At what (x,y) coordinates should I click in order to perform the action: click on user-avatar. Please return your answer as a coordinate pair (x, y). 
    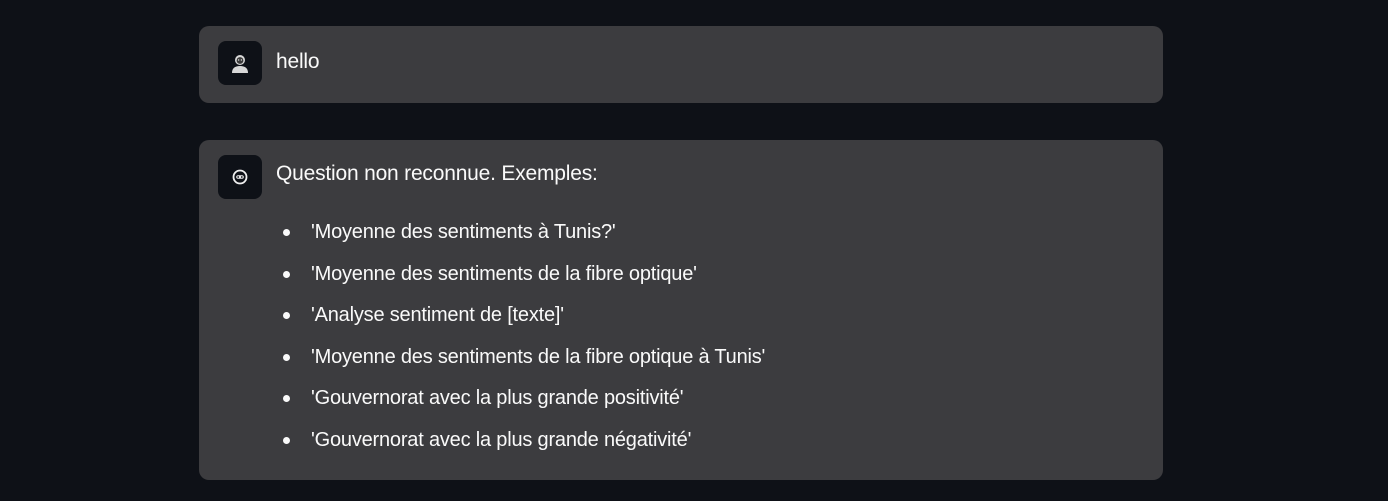
    Looking at the image, I should click on (240, 63).